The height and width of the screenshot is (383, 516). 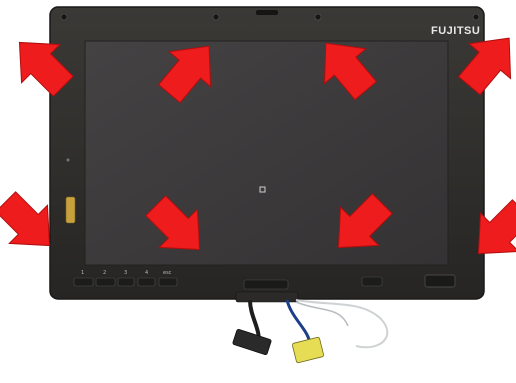 I want to click on side-latch, so click(x=70, y=210).